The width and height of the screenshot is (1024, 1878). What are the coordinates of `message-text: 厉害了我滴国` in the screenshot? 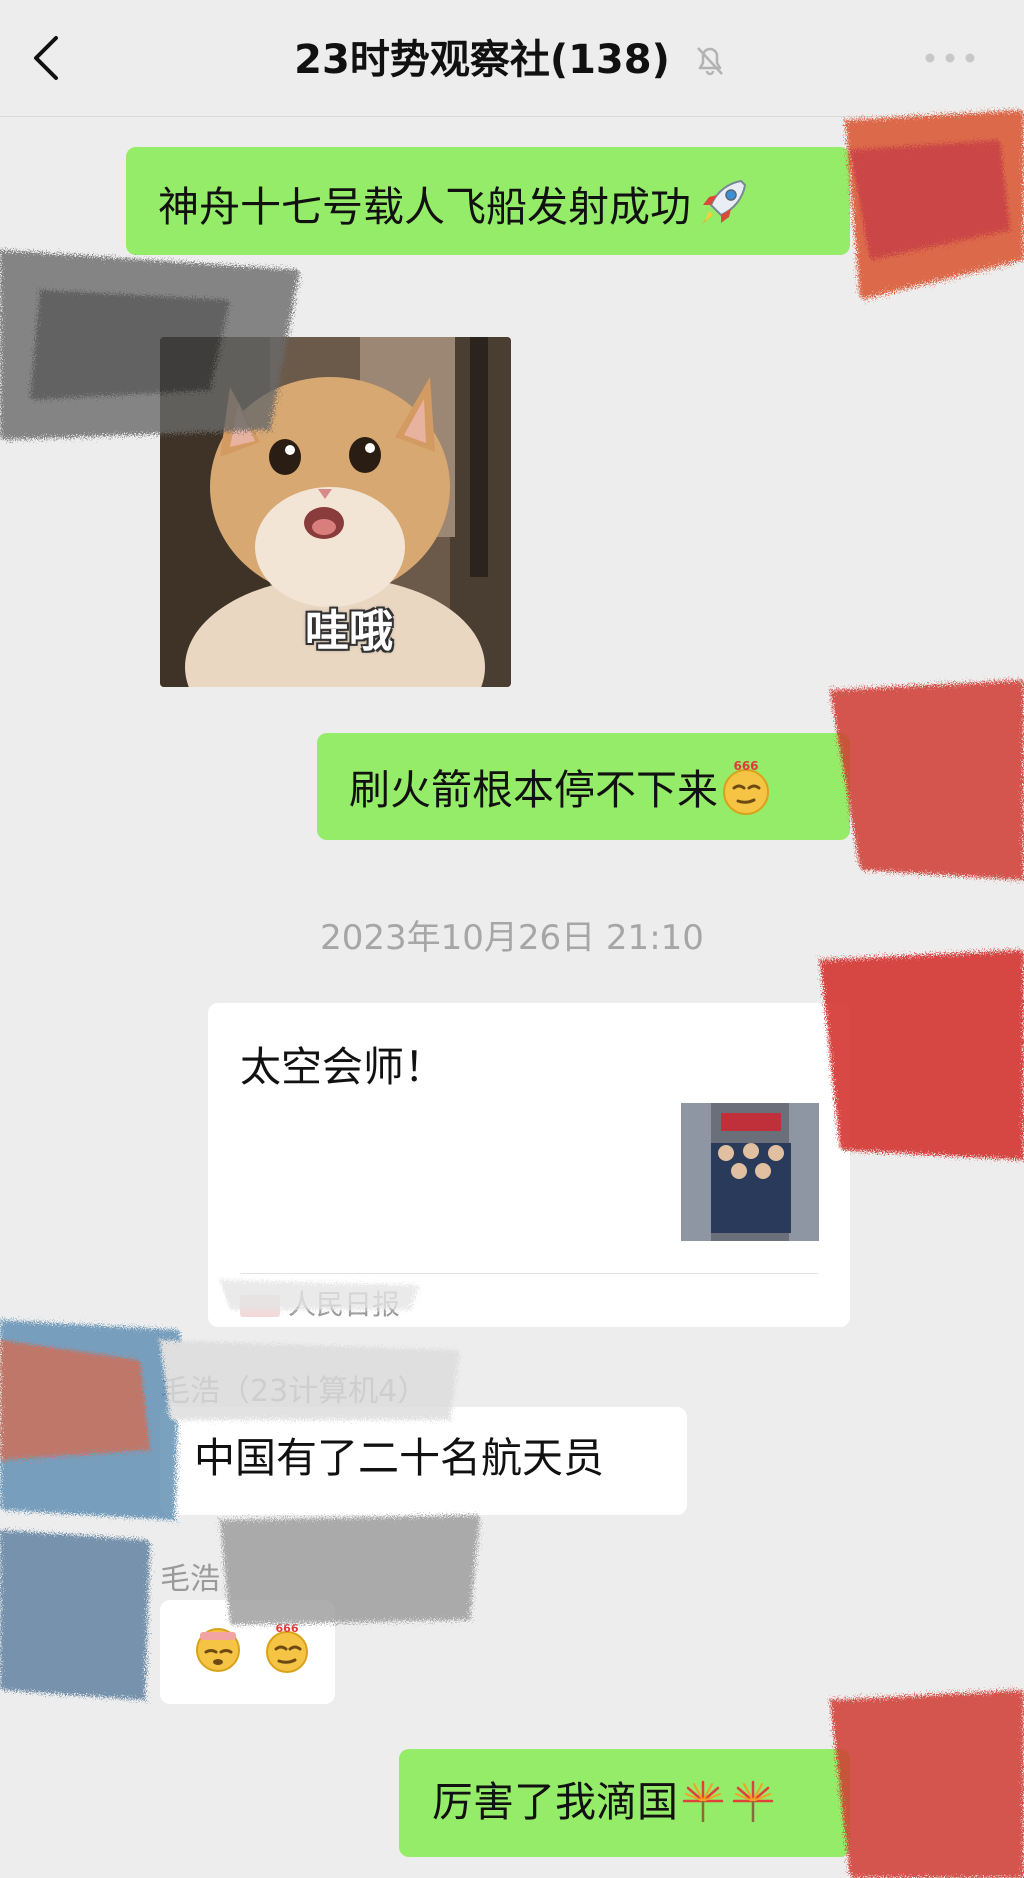 It's located at (555, 1802).